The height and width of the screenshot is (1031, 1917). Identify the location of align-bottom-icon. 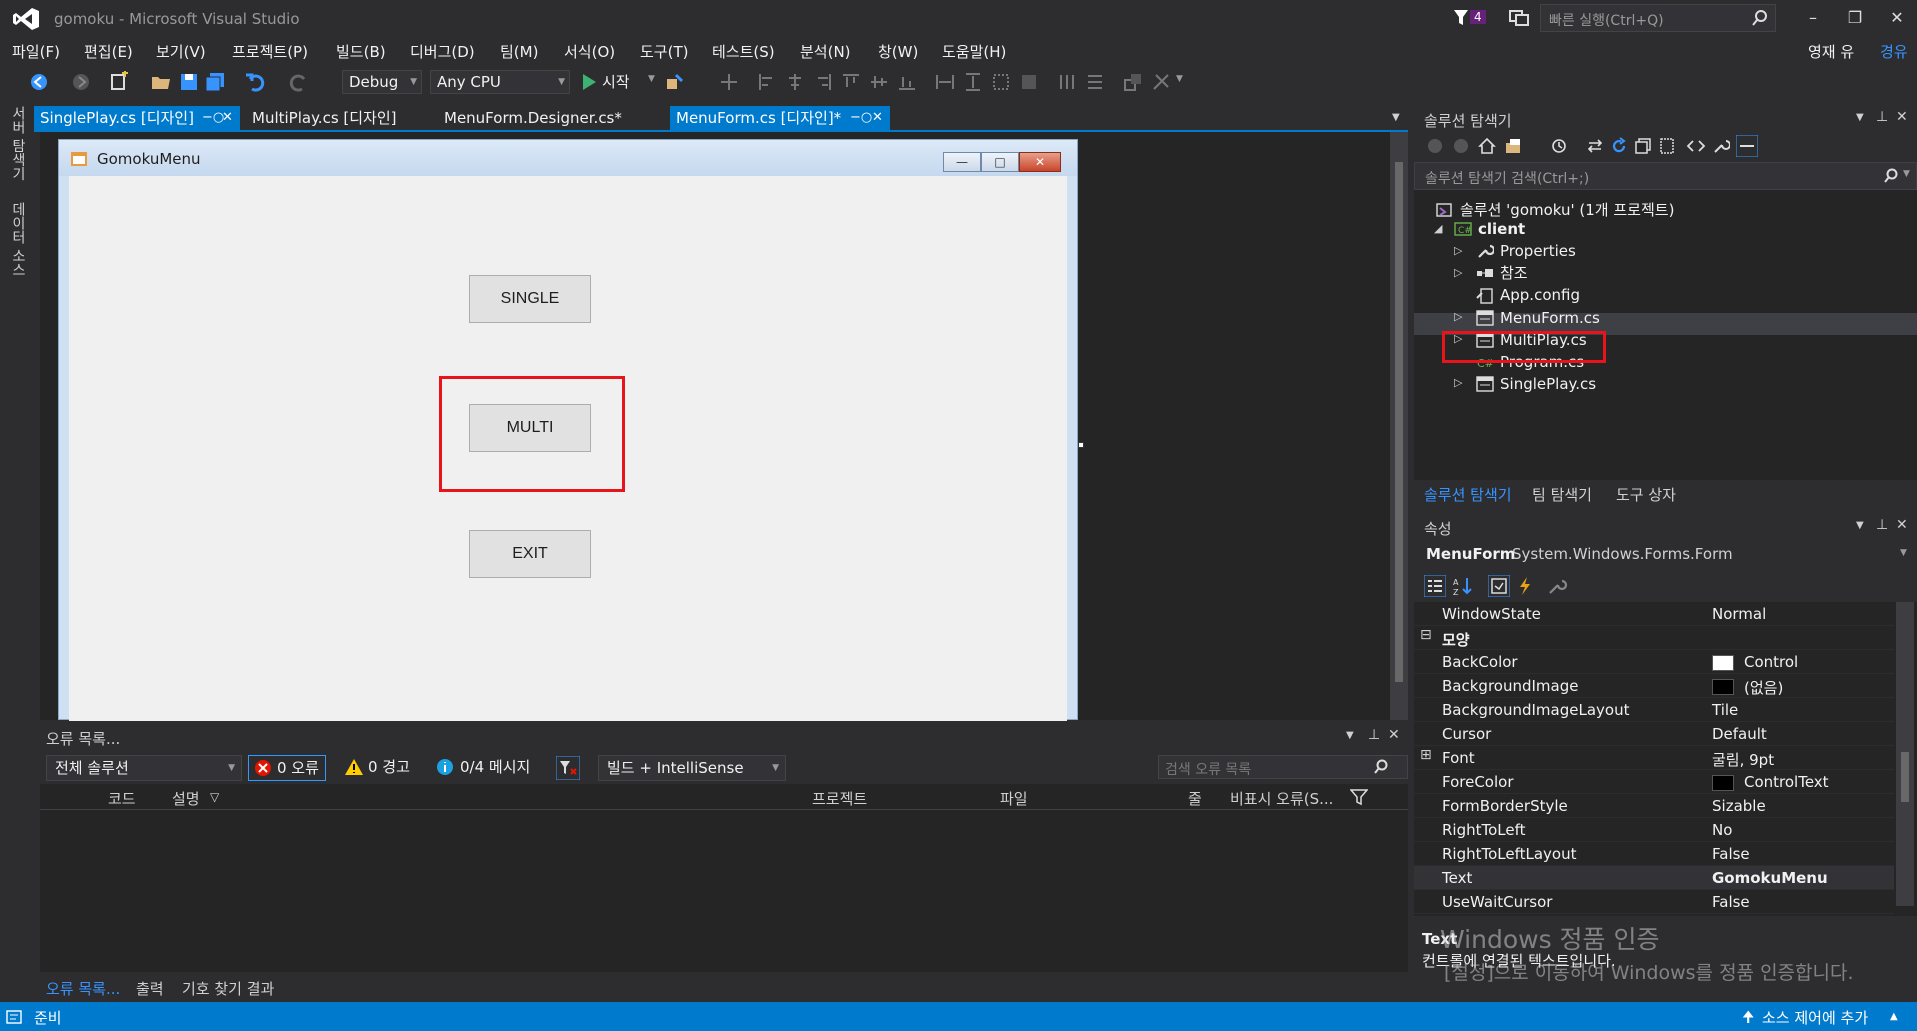
(907, 82).